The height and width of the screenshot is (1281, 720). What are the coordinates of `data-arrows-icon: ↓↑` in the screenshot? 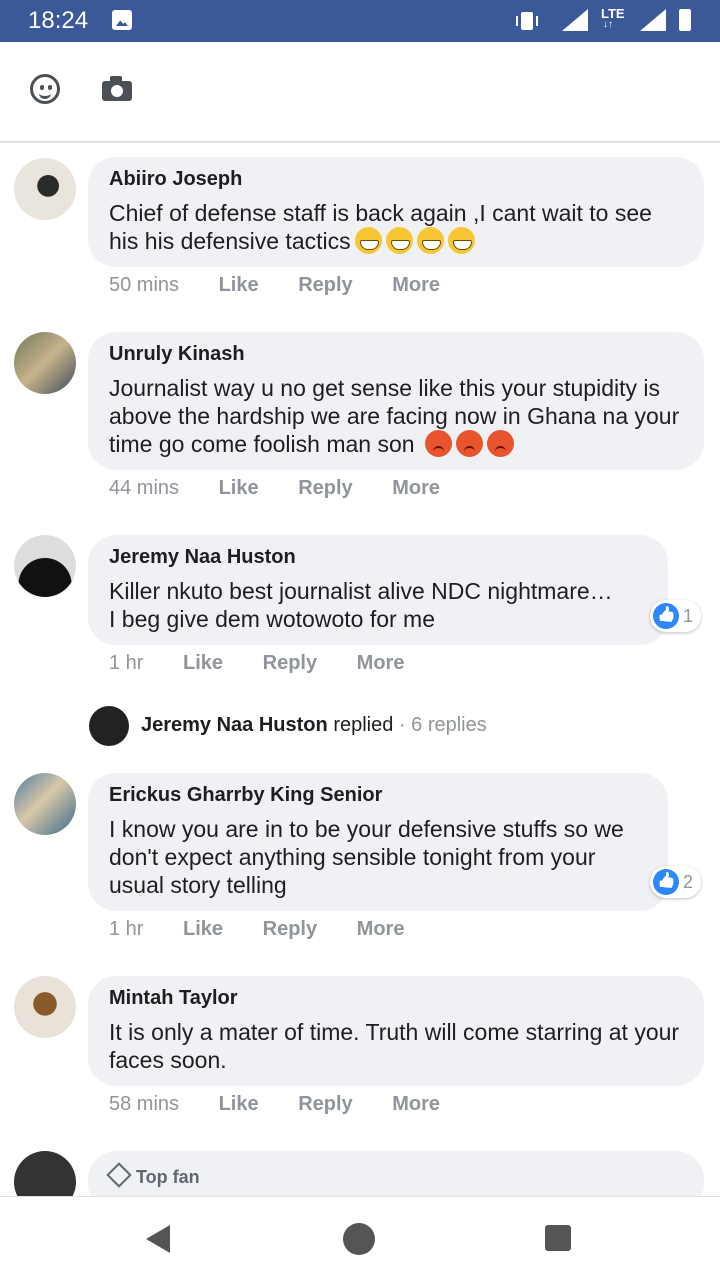 It's located at (608, 24).